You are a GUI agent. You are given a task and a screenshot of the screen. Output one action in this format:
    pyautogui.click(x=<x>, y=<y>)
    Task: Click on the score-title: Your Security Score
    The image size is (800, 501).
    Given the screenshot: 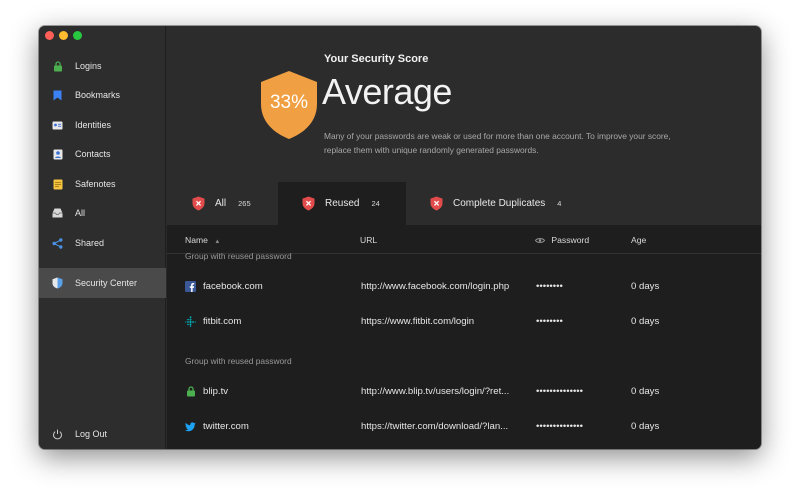 What is the action you would take?
    pyautogui.click(x=376, y=59)
    